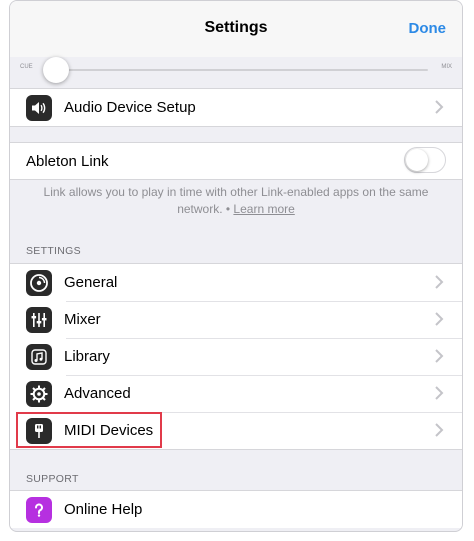  I want to click on gear-icon, so click(39, 393).